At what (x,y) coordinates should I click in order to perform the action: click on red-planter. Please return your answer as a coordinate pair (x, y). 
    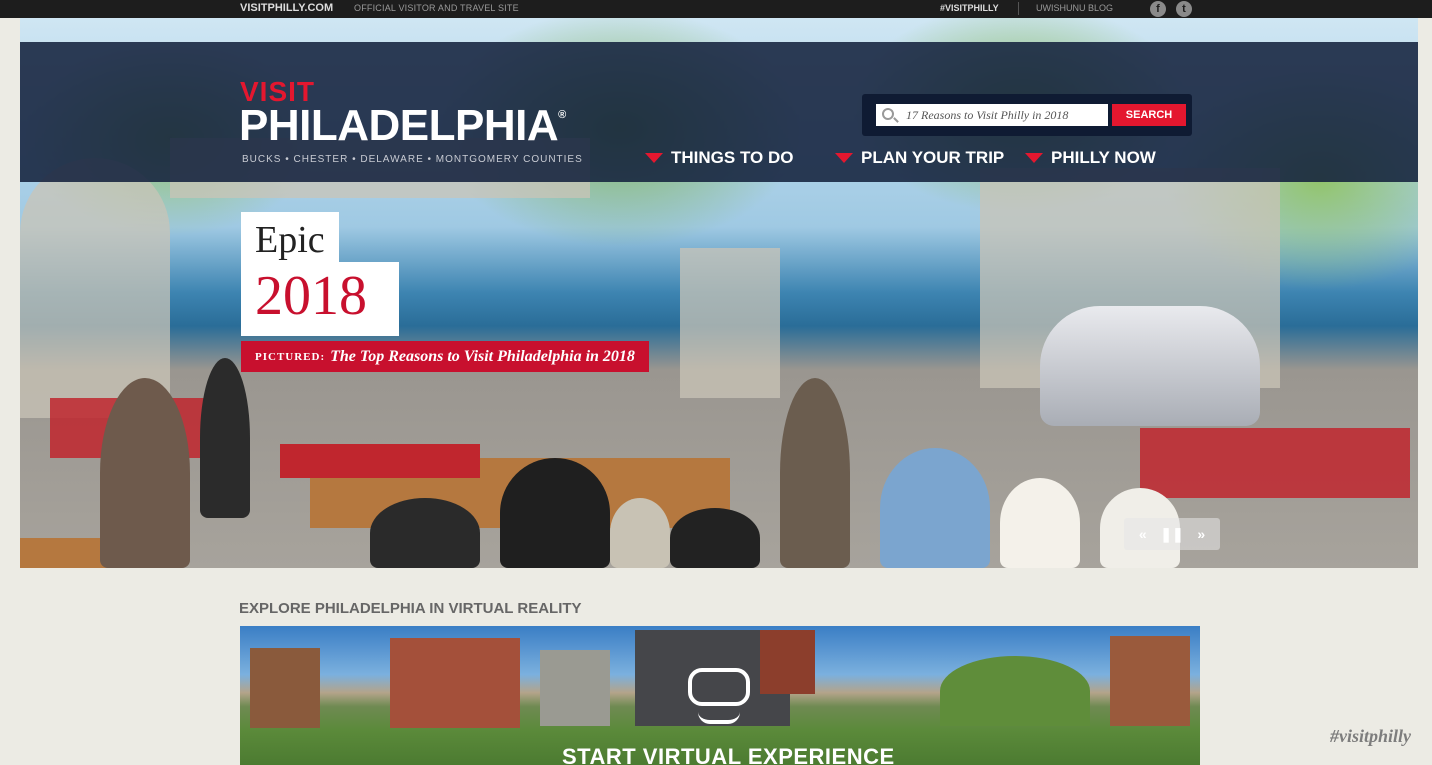
    Looking at the image, I should click on (380, 461).